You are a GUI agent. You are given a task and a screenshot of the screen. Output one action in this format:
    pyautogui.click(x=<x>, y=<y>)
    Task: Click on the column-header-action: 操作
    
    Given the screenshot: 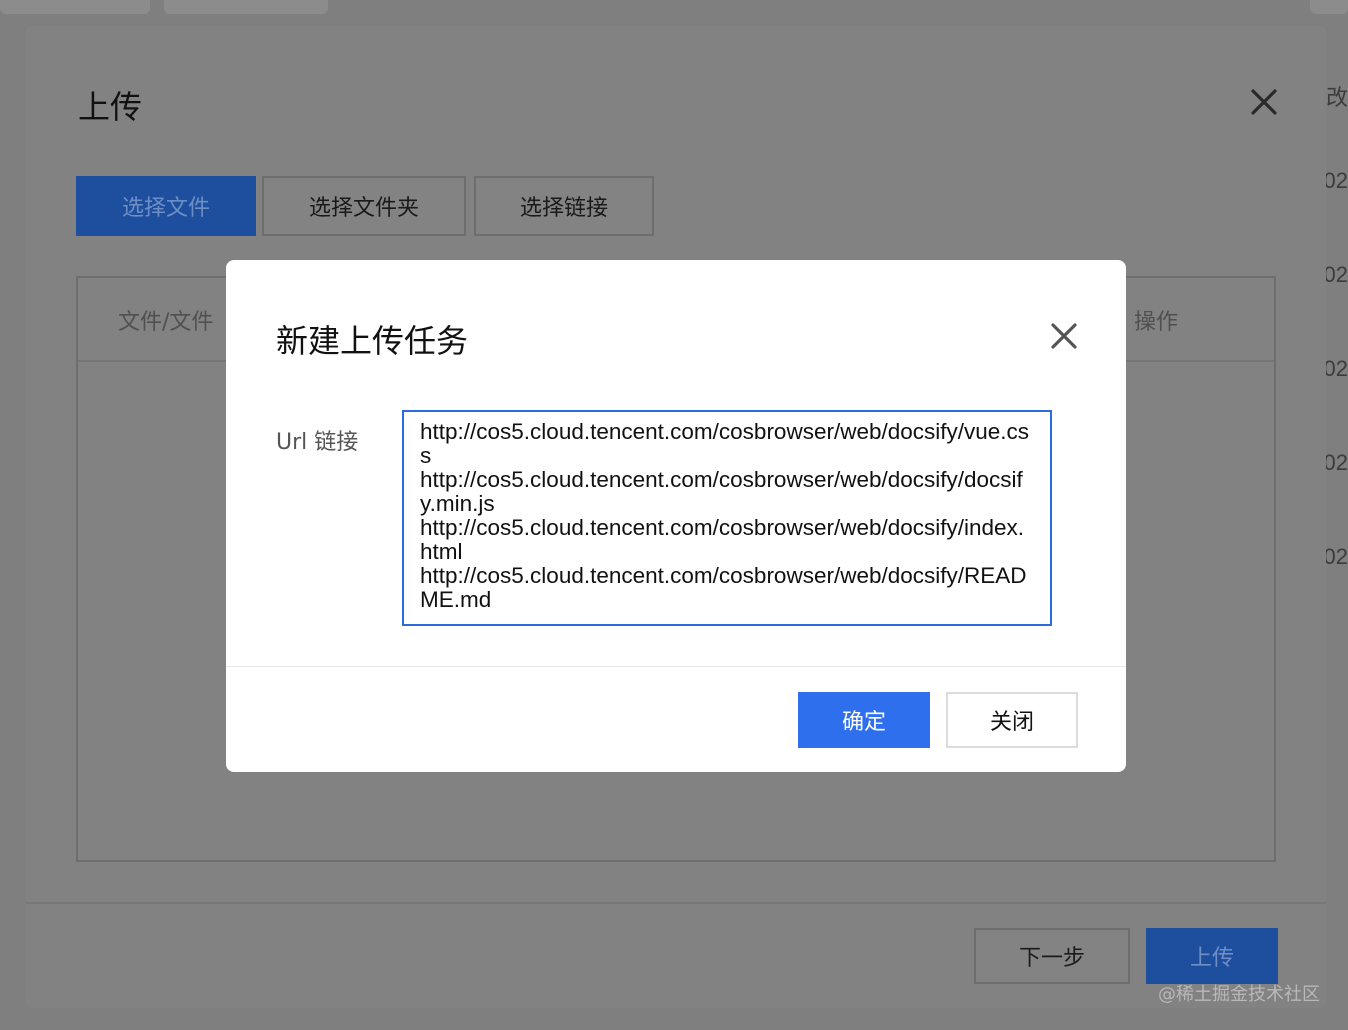 What is the action you would take?
    pyautogui.click(x=1156, y=322)
    